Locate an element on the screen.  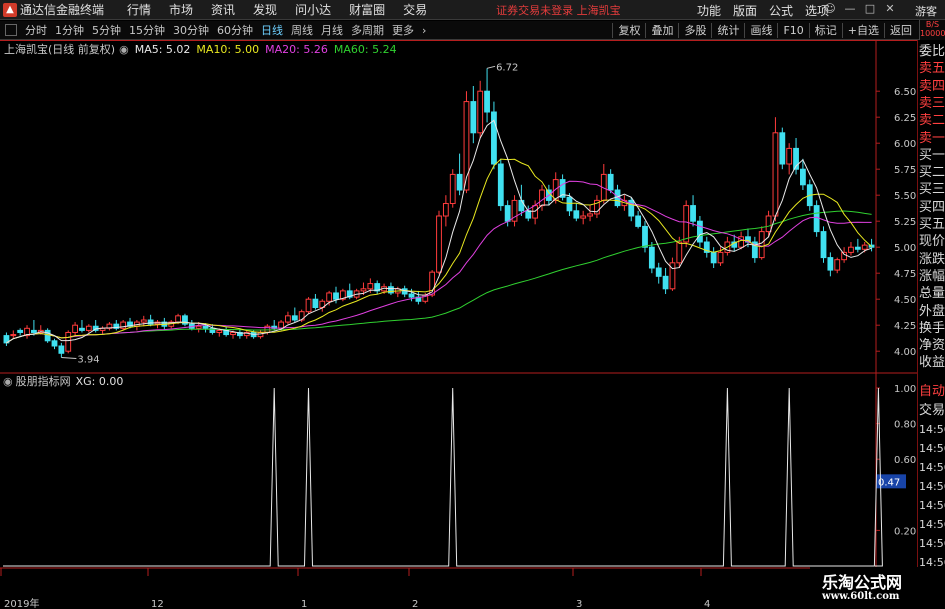
chart-tools: 复权 叠加 多股 统计 画线 F10 标记 +自选 返回 is located at coordinates (764, 30).